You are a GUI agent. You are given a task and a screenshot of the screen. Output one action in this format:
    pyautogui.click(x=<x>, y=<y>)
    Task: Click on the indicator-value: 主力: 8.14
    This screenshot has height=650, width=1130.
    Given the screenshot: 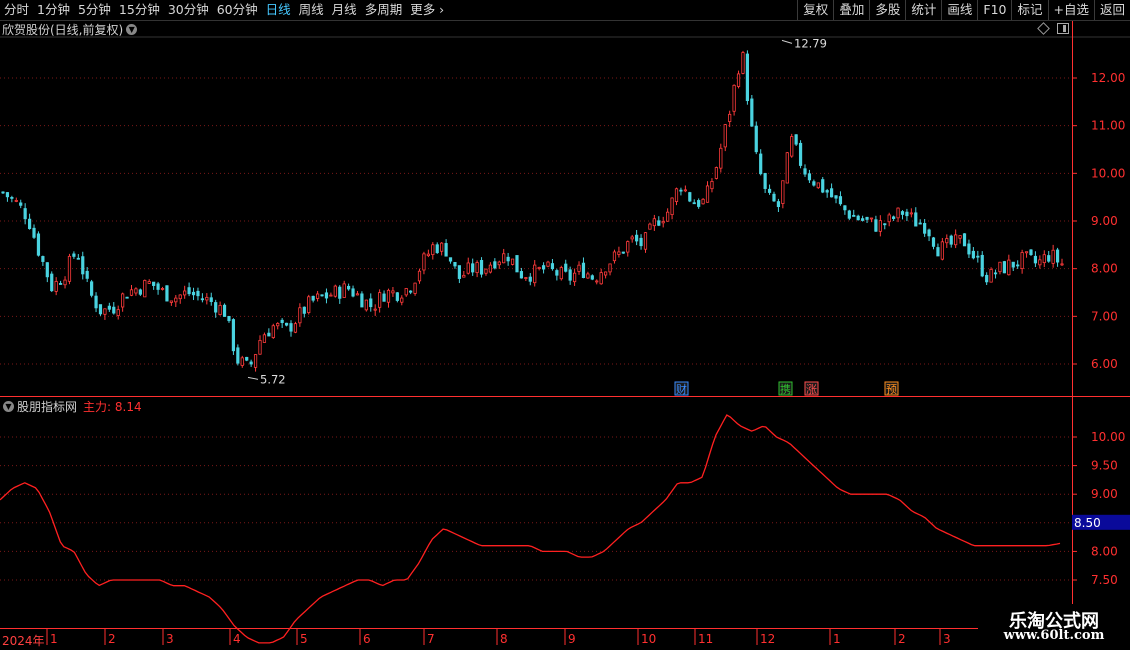 What is the action you would take?
    pyautogui.click(x=112, y=406)
    